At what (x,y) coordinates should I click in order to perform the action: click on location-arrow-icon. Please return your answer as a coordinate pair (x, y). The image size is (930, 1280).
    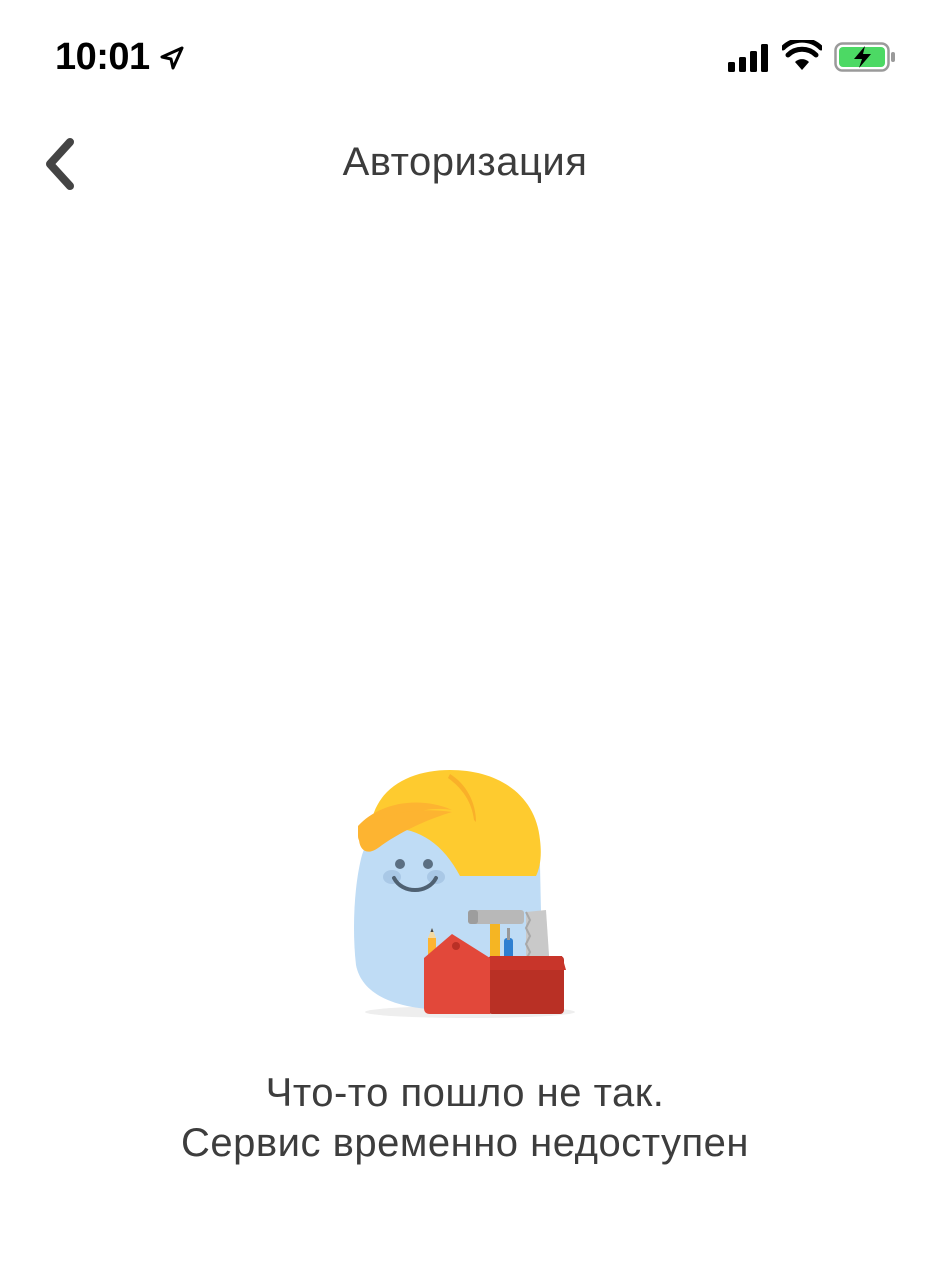
    Looking at the image, I should click on (172, 58).